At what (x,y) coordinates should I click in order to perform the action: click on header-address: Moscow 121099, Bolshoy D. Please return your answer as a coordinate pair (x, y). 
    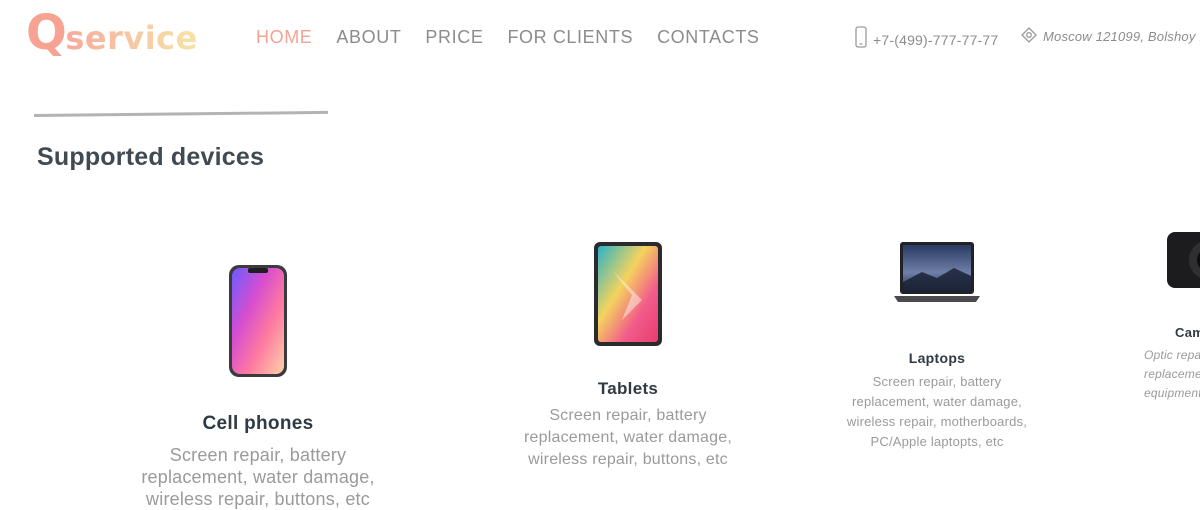
    Looking at the image, I should click on (1110, 37).